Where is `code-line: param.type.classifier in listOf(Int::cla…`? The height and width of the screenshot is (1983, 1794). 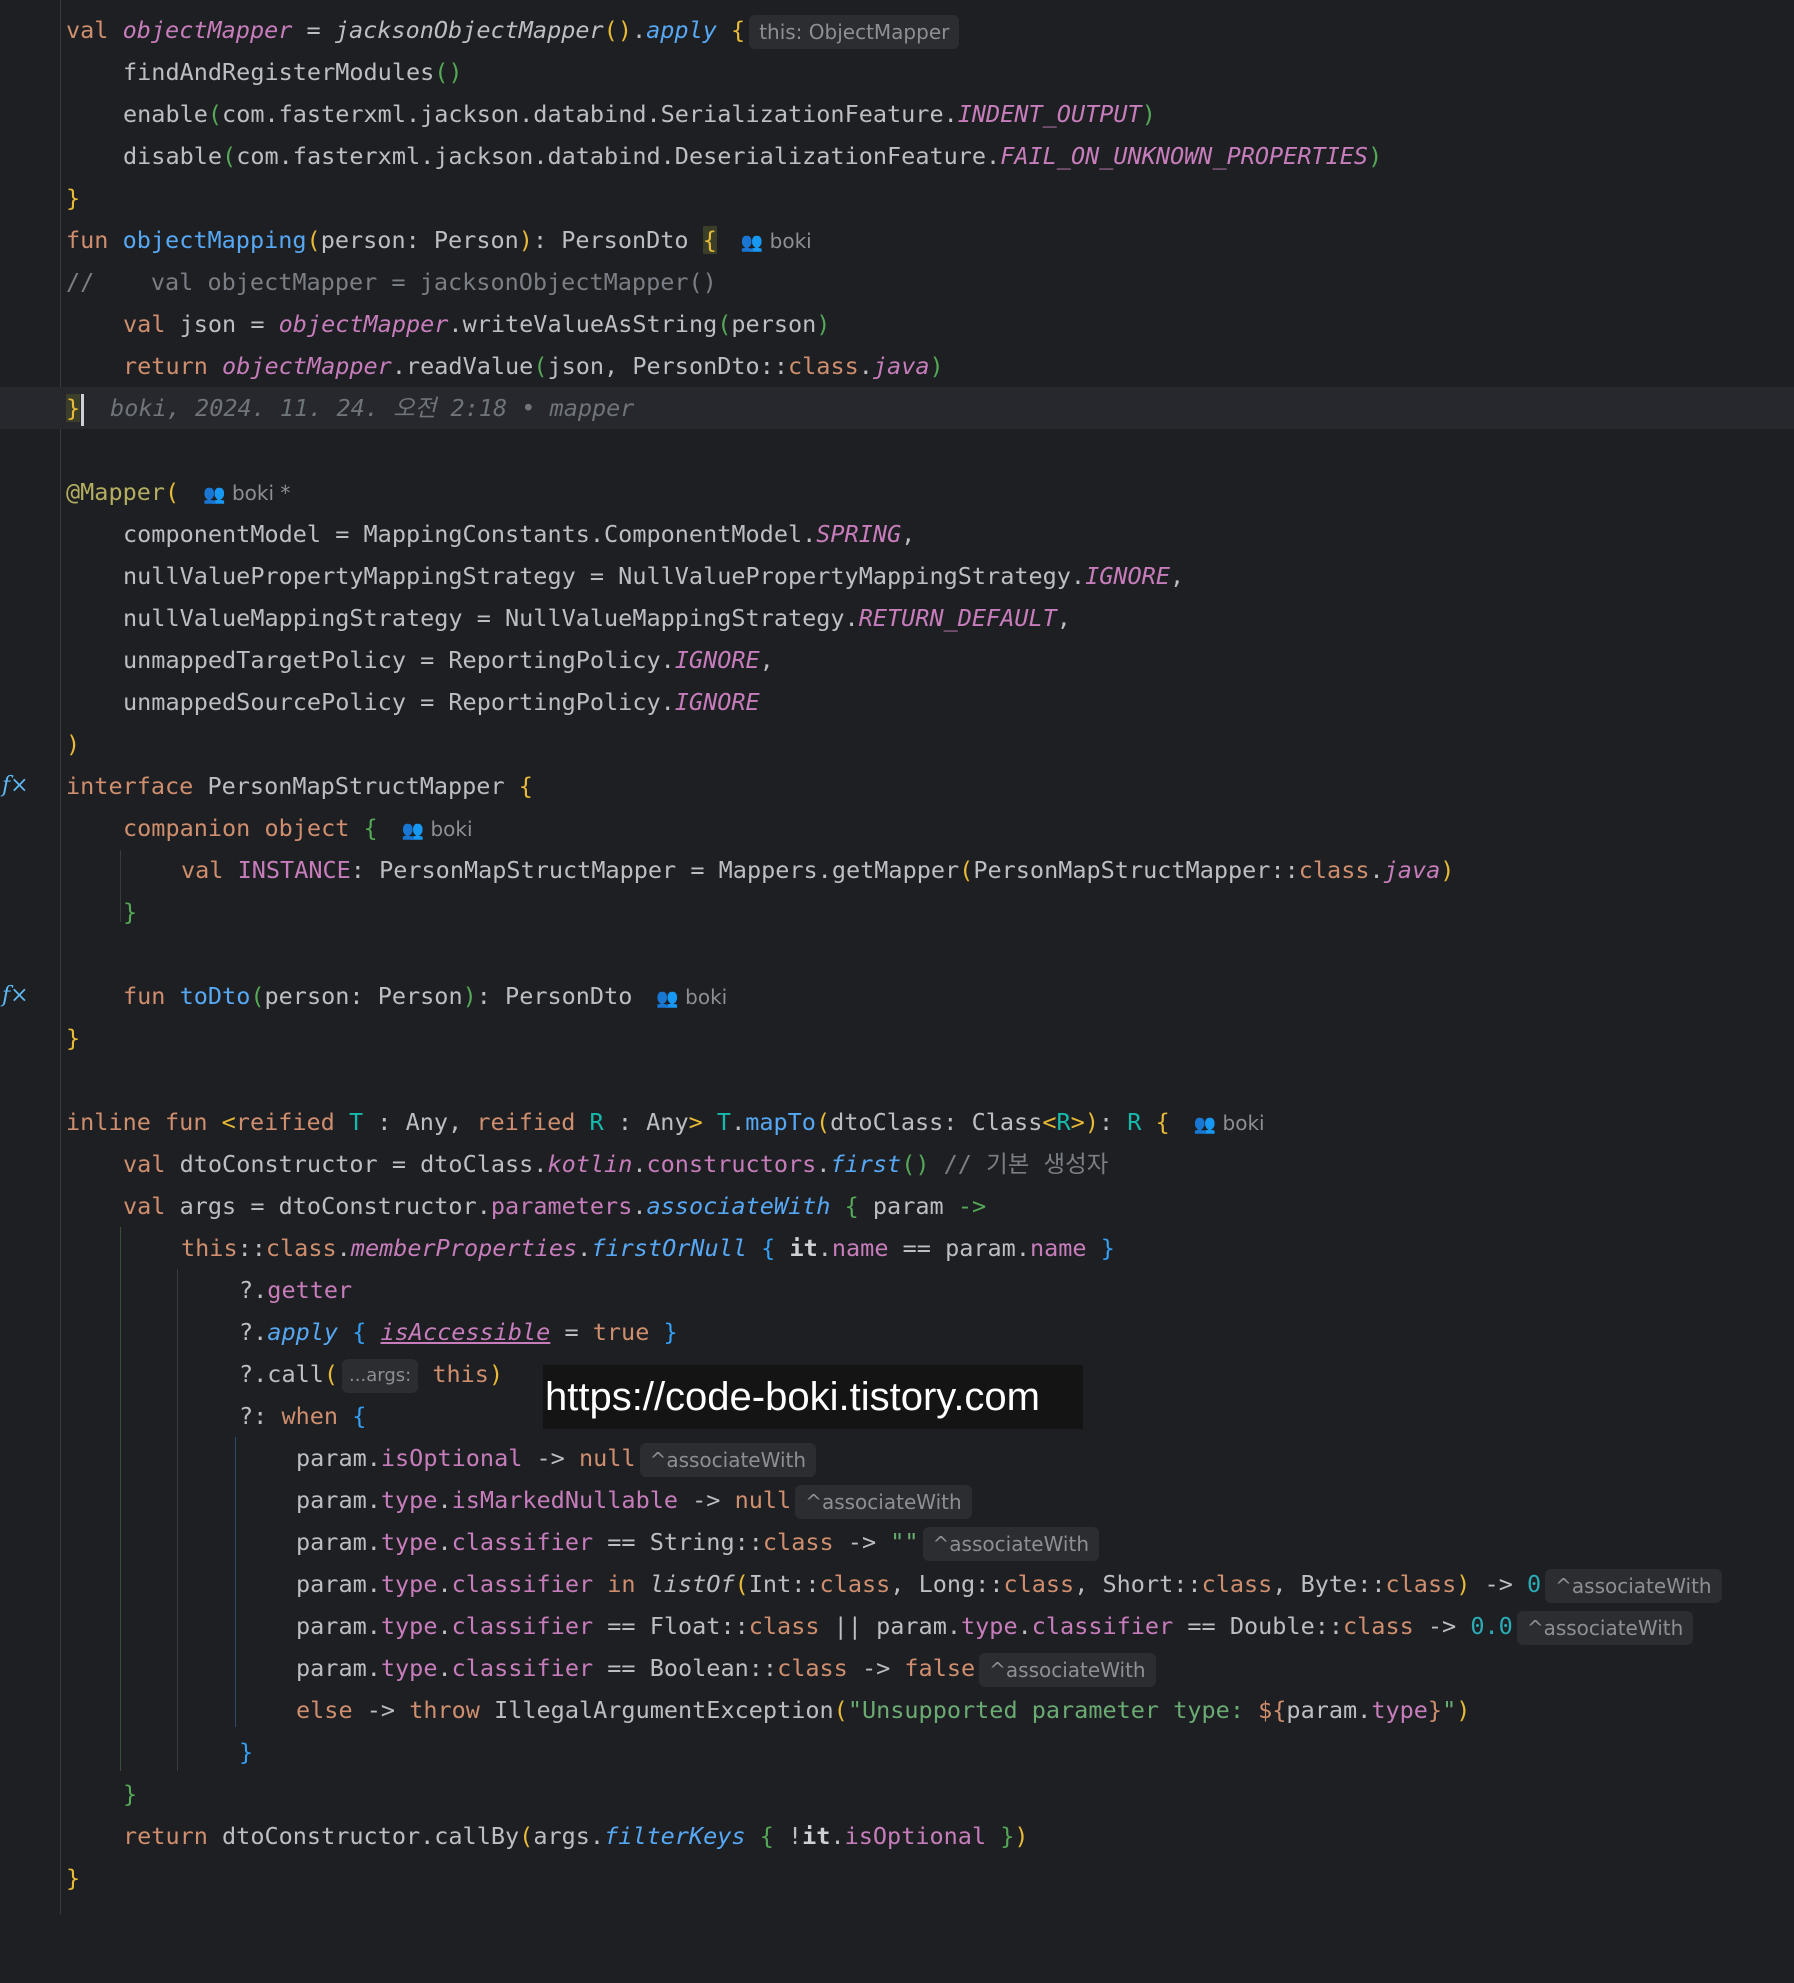 code-line: param.type.classifier in listOf(Int::cla… is located at coordinates (897, 1584).